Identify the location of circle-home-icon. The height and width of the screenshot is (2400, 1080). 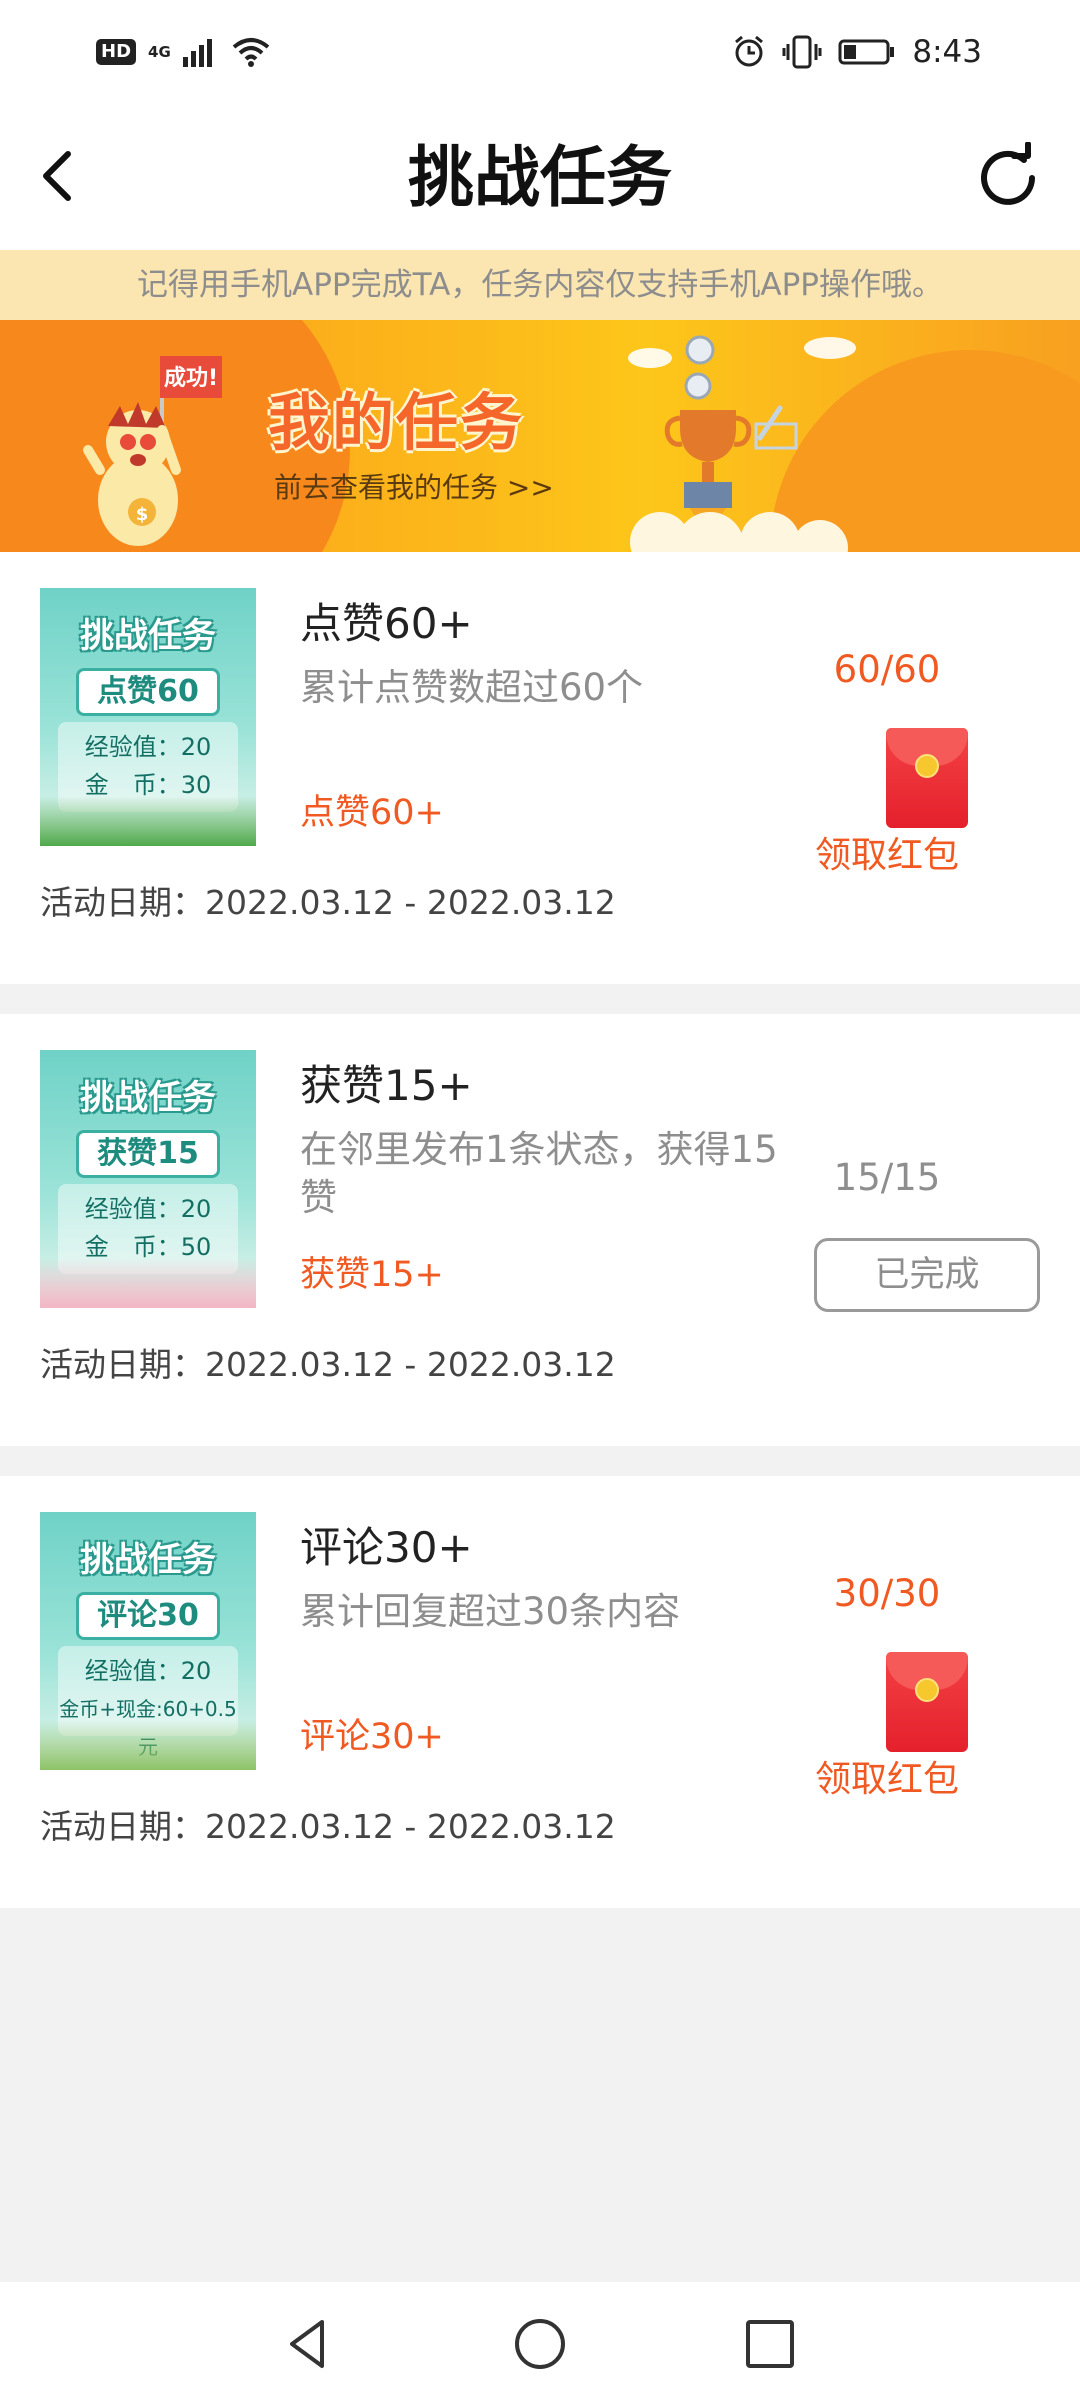
(540, 2344).